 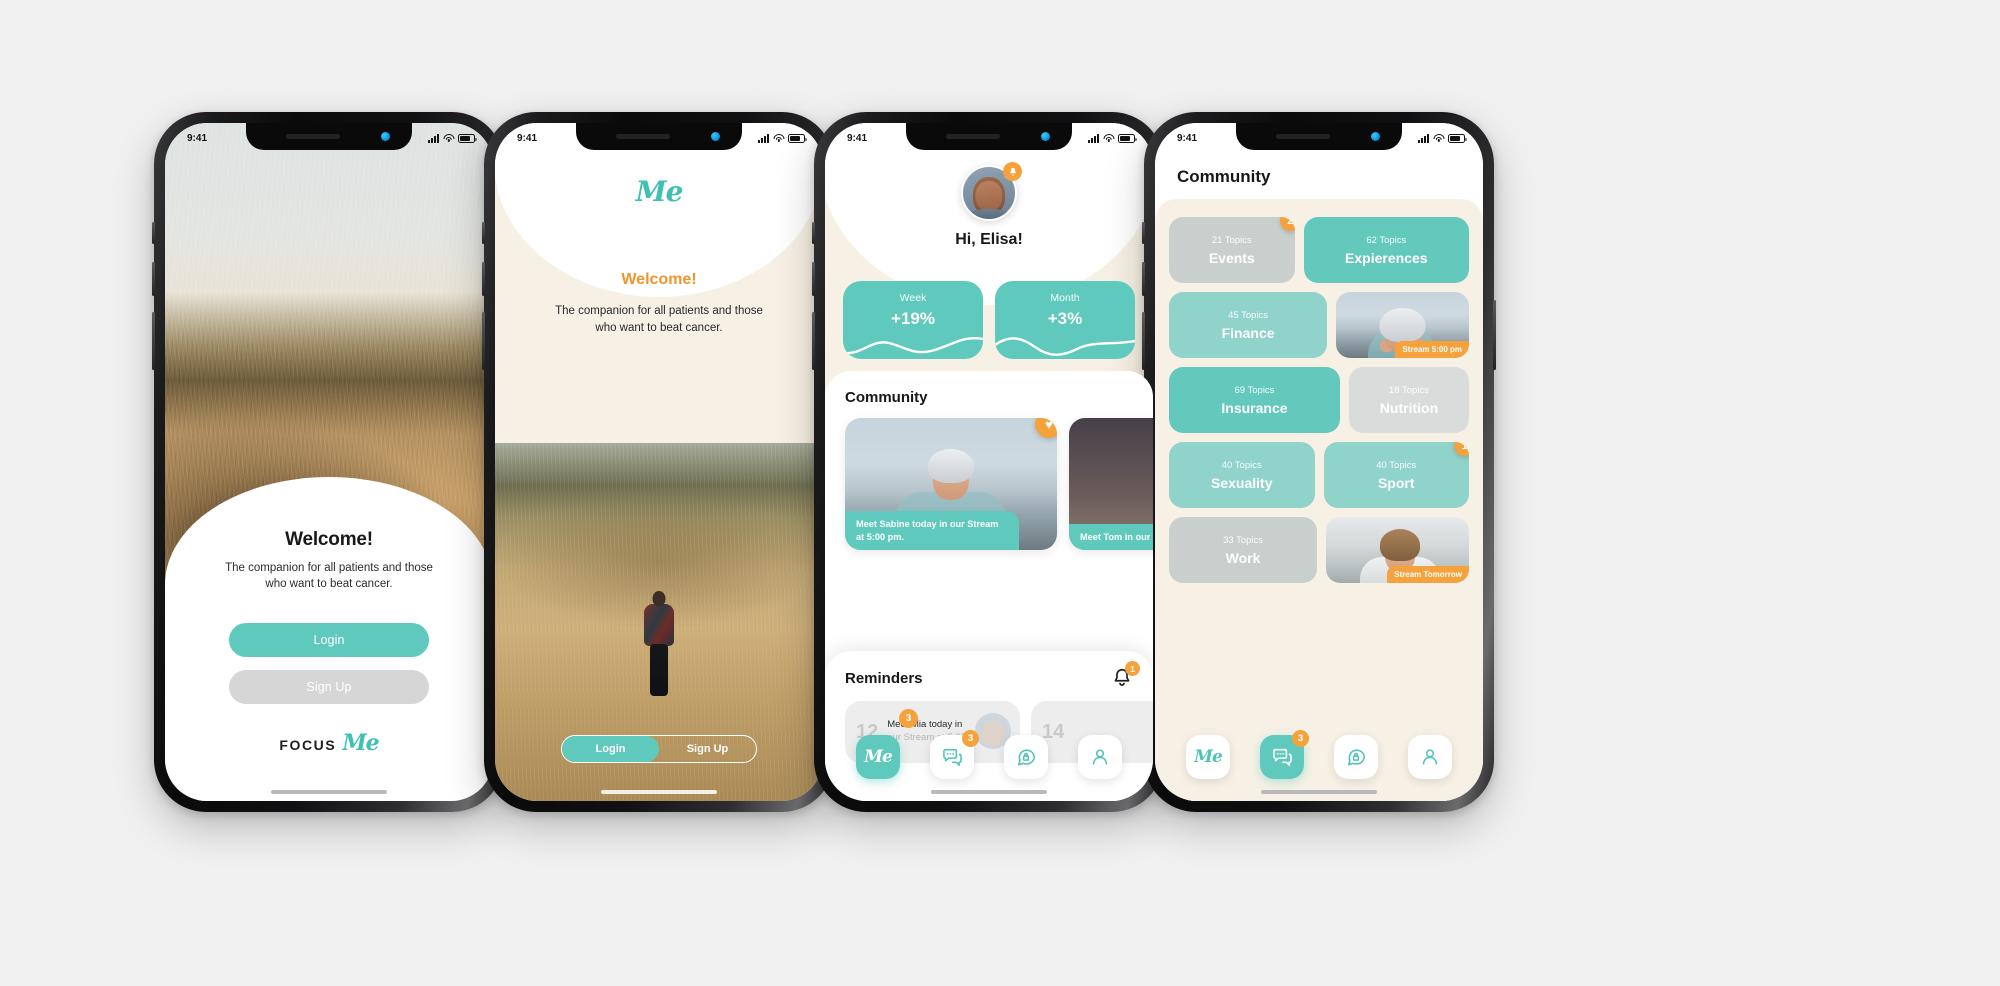 I want to click on topic-tile-events: 21 Topics Events 2, so click(x=1232, y=250).